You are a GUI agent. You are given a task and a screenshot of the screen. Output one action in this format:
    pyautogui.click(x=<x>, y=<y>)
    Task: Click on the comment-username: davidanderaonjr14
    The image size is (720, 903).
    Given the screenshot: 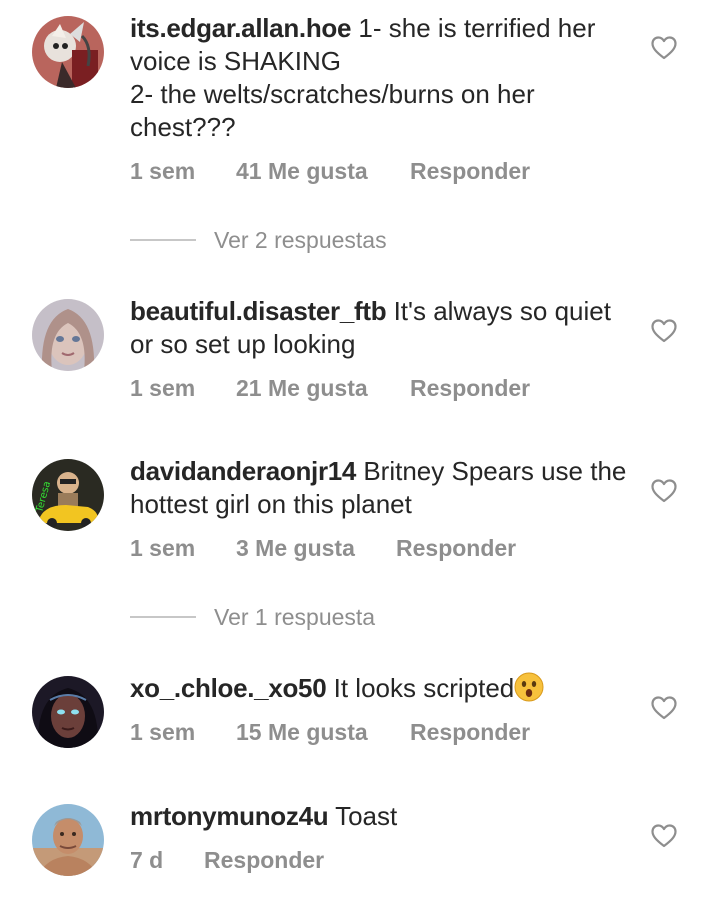 What is the action you would take?
    pyautogui.click(x=243, y=471)
    